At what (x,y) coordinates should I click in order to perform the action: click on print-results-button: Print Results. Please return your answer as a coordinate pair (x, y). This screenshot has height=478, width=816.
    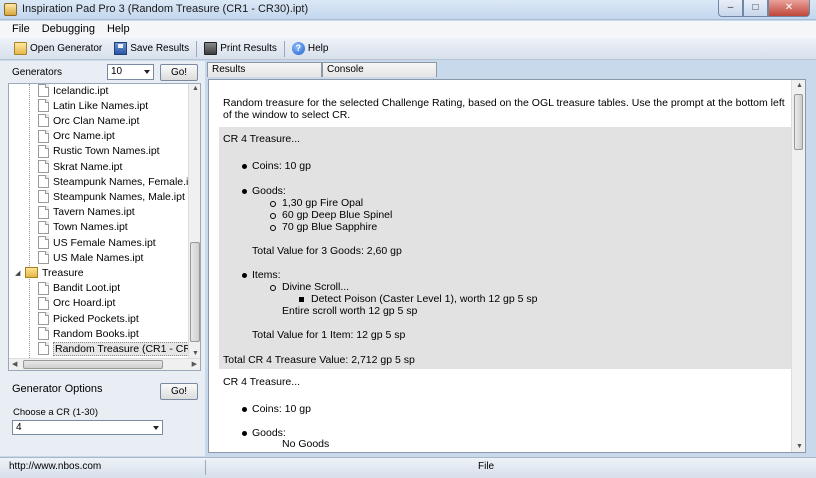
    Looking at the image, I should click on (240, 49).